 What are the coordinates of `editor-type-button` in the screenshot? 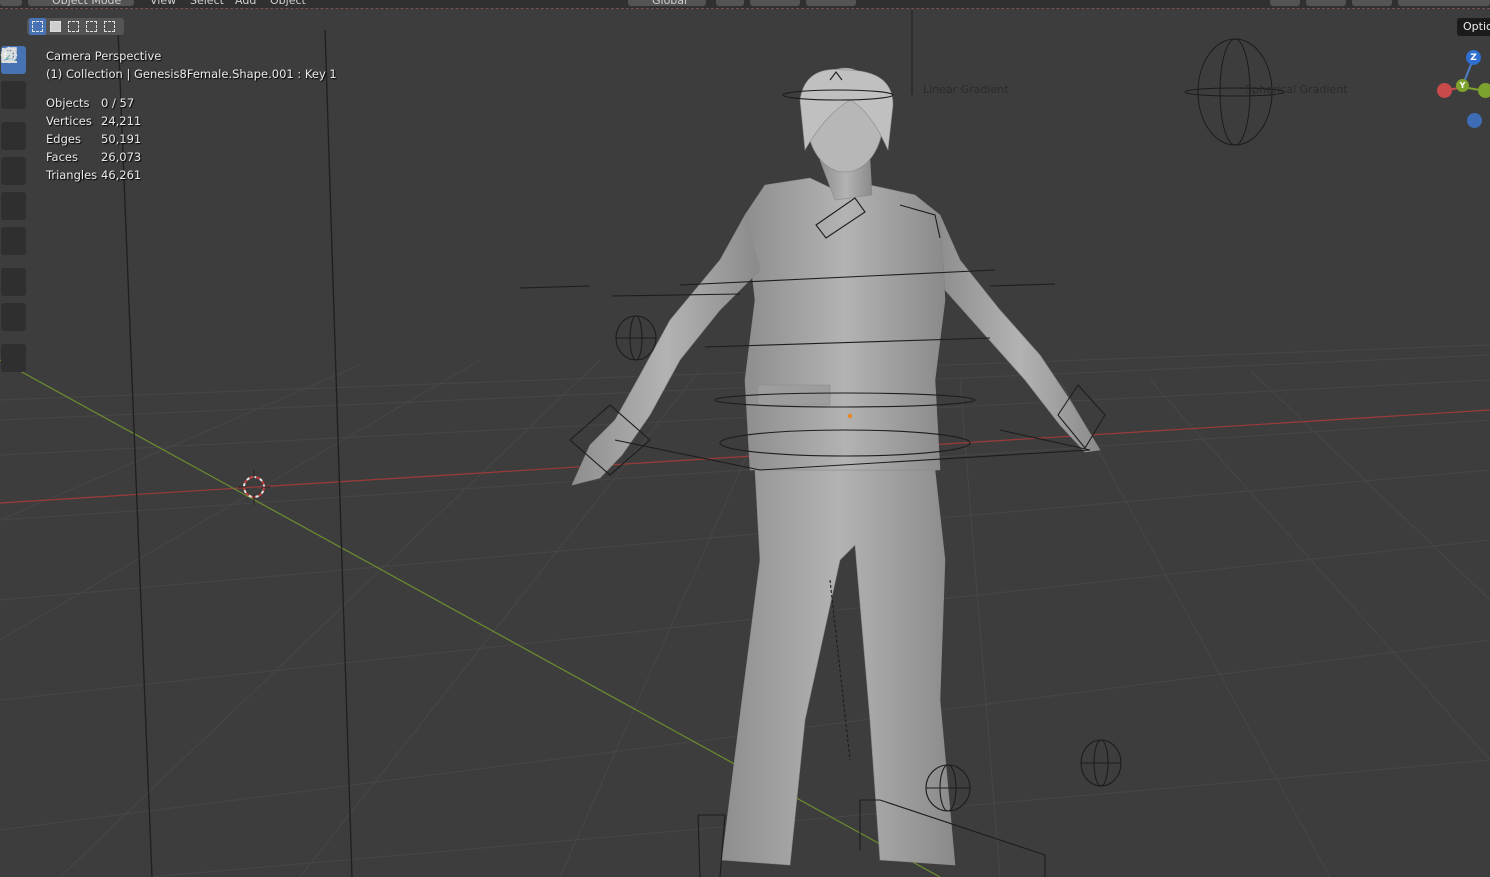 It's located at (11, 3).